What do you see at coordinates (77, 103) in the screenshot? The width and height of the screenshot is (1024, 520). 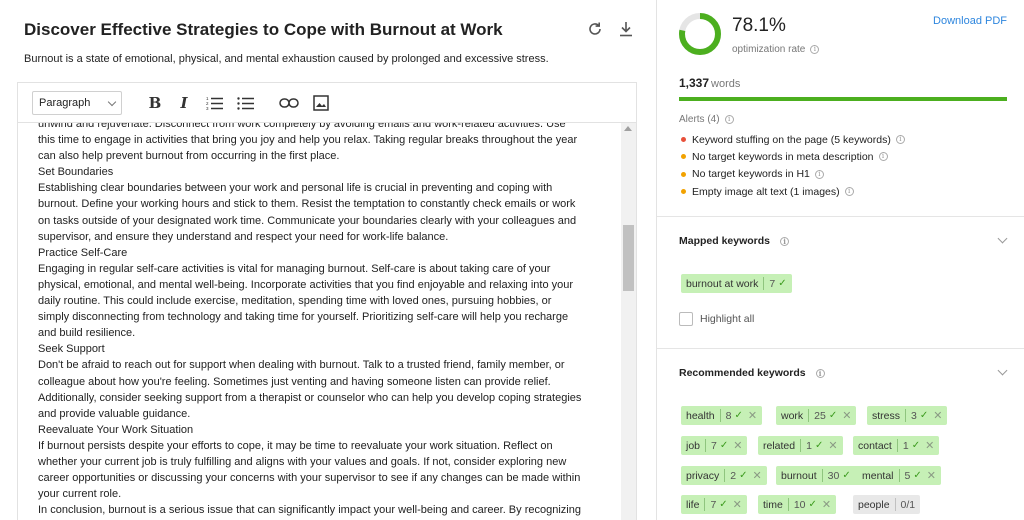 I see `paragraph-format-select: Paragraph` at bounding box center [77, 103].